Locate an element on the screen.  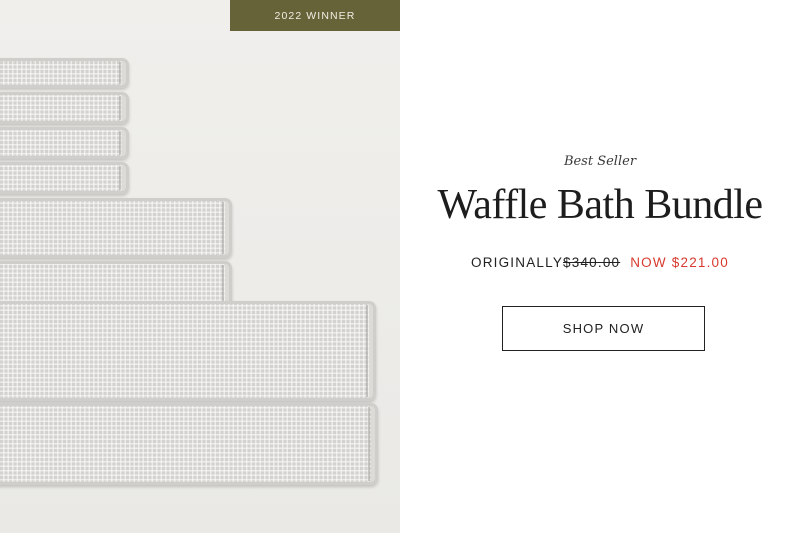
original-price-label: ORIGINALLY is located at coordinates (517, 262).